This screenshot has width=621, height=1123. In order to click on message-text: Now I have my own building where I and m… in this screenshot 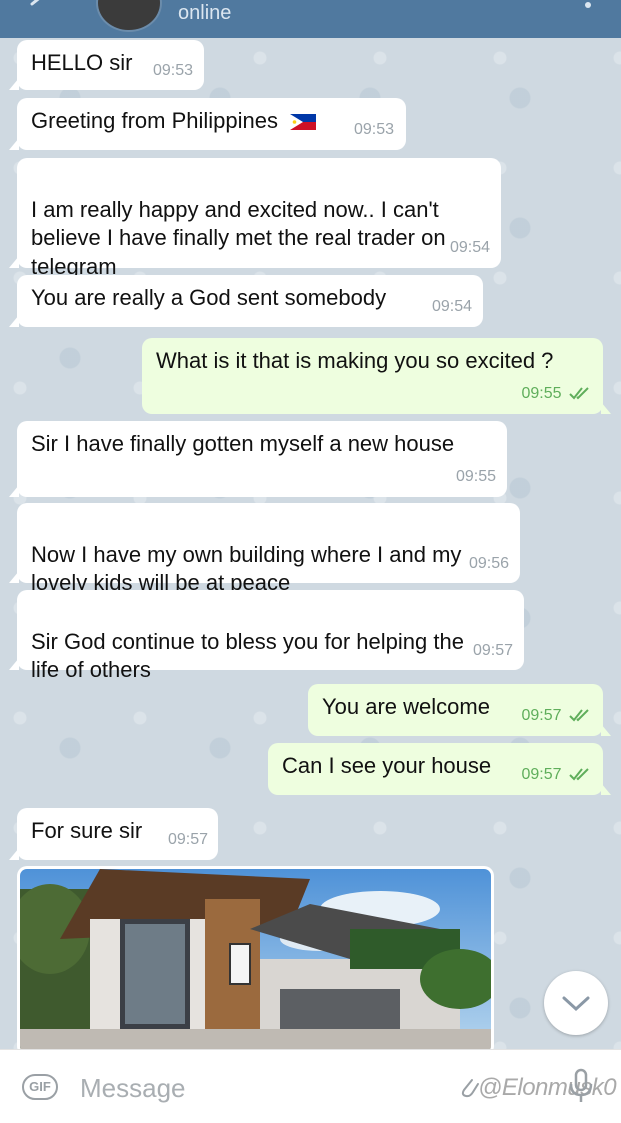, I will do `click(246, 568)`.